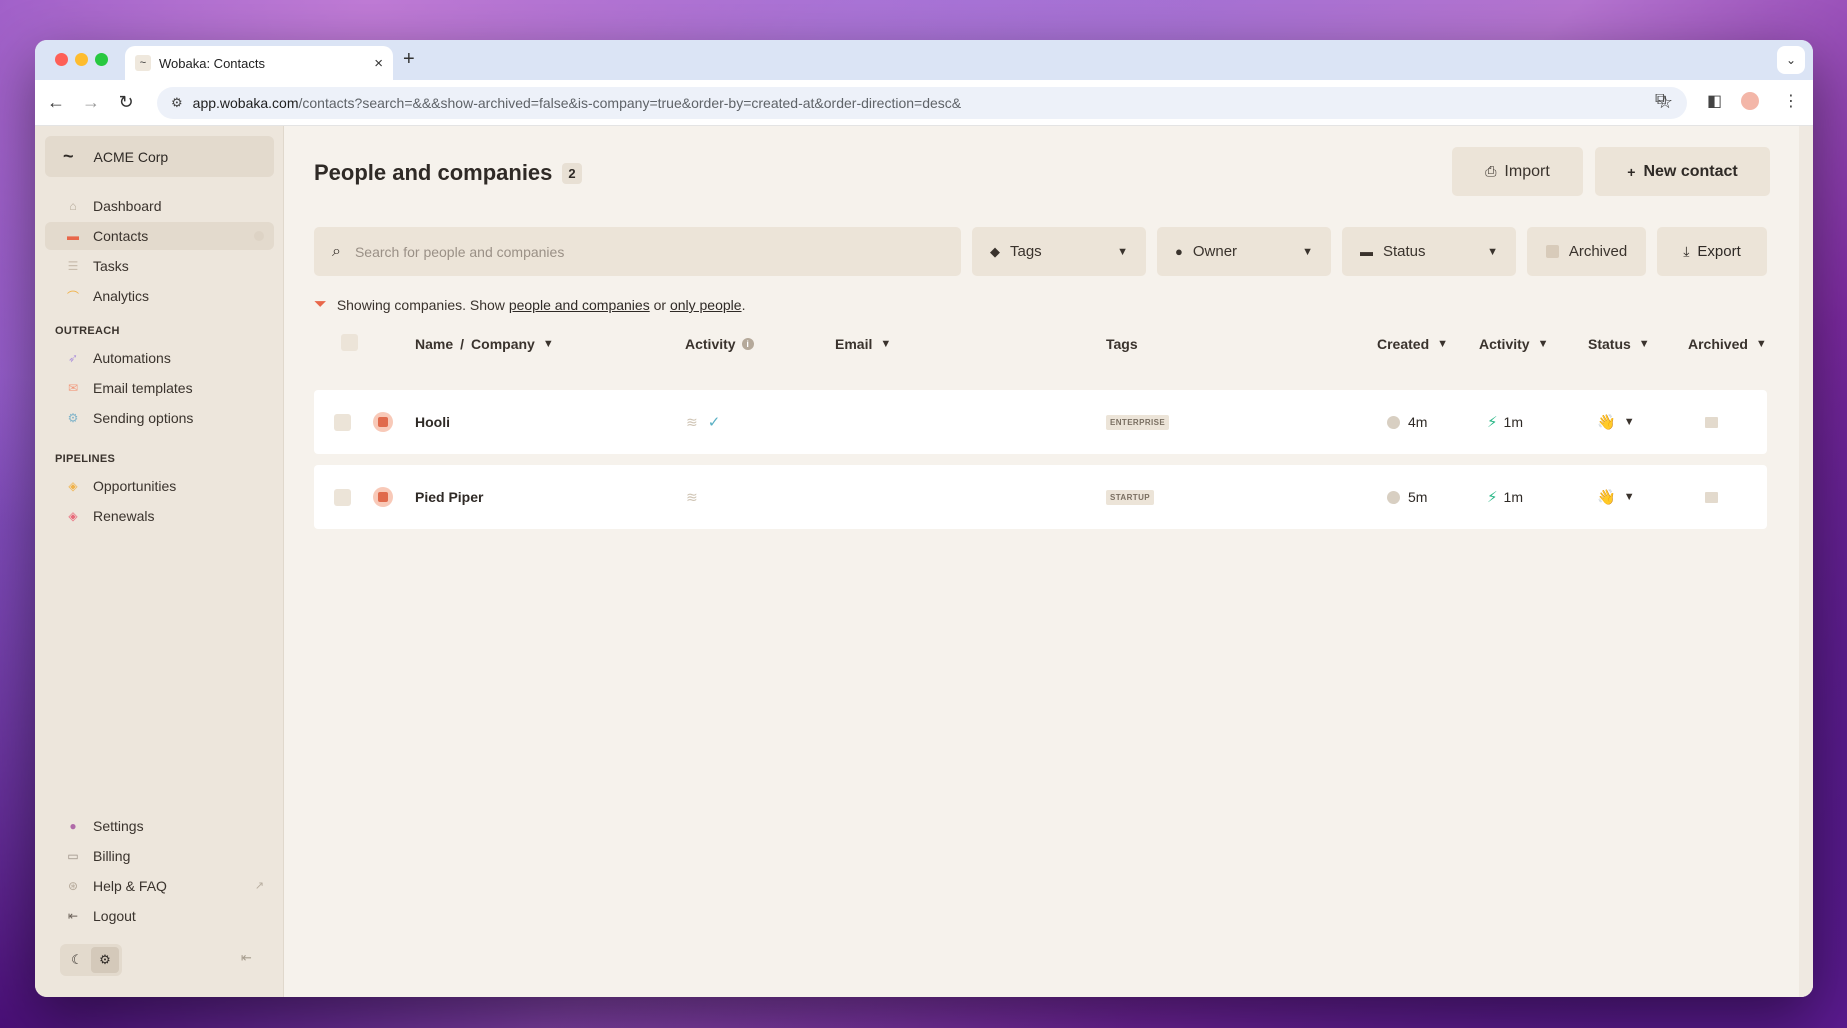 This screenshot has width=1847, height=1028. I want to click on sidebar-item-logout: ⇤ Logout, so click(159, 916).